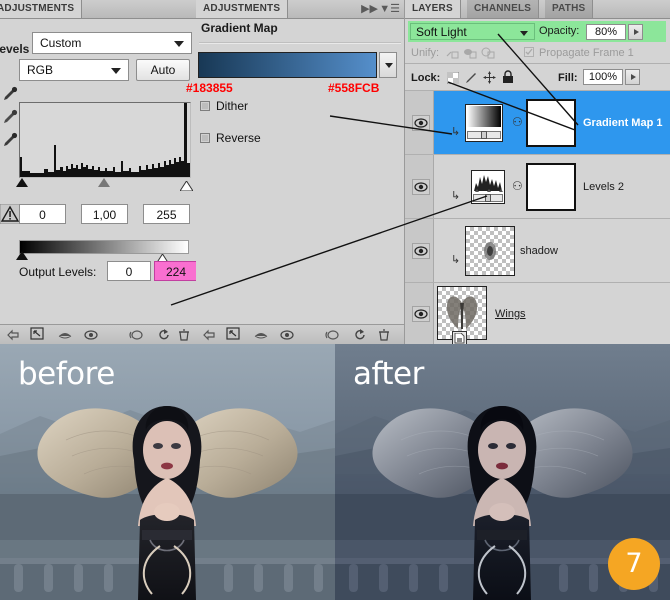 This screenshot has height=600, width=670. What do you see at coordinates (389, 8) in the screenshot?
I see `panel-menu-icon: ▼☰` at bounding box center [389, 8].